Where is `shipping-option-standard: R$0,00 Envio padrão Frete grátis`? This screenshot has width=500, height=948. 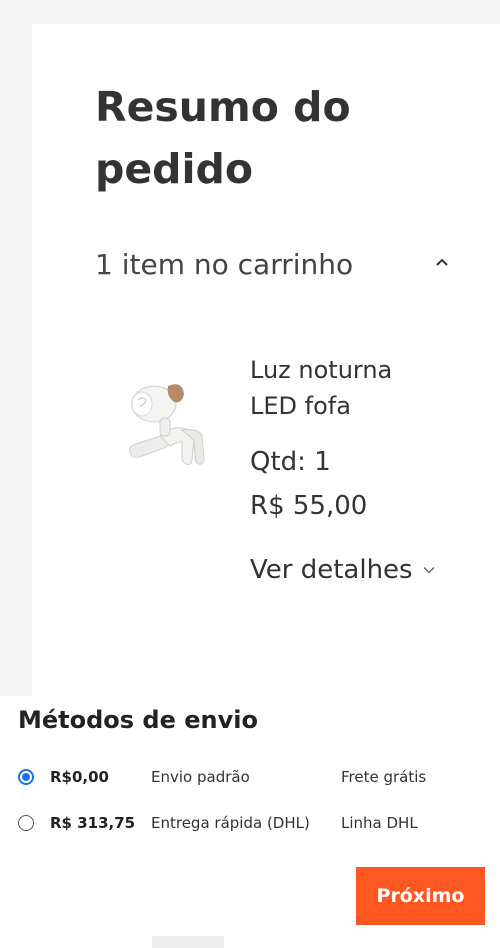 shipping-option-standard: R$0,00 Envio padrão Frete grátis is located at coordinates (250, 778).